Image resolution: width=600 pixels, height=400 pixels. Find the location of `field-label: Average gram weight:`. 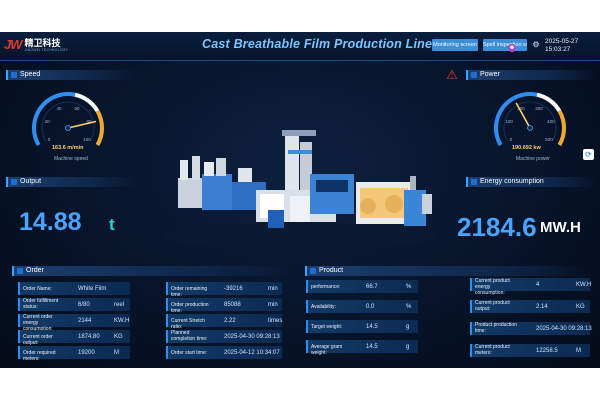

field-label: Average gram weight: is located at coordinates (327, 349).